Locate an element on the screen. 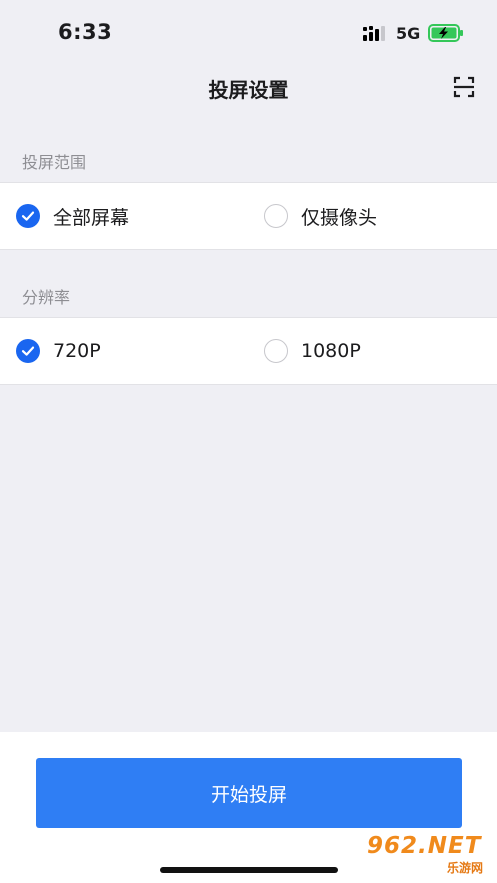 The image size is (497, 883). option-camera-only: 仅摄像头 is located at coordinates (320, 216).